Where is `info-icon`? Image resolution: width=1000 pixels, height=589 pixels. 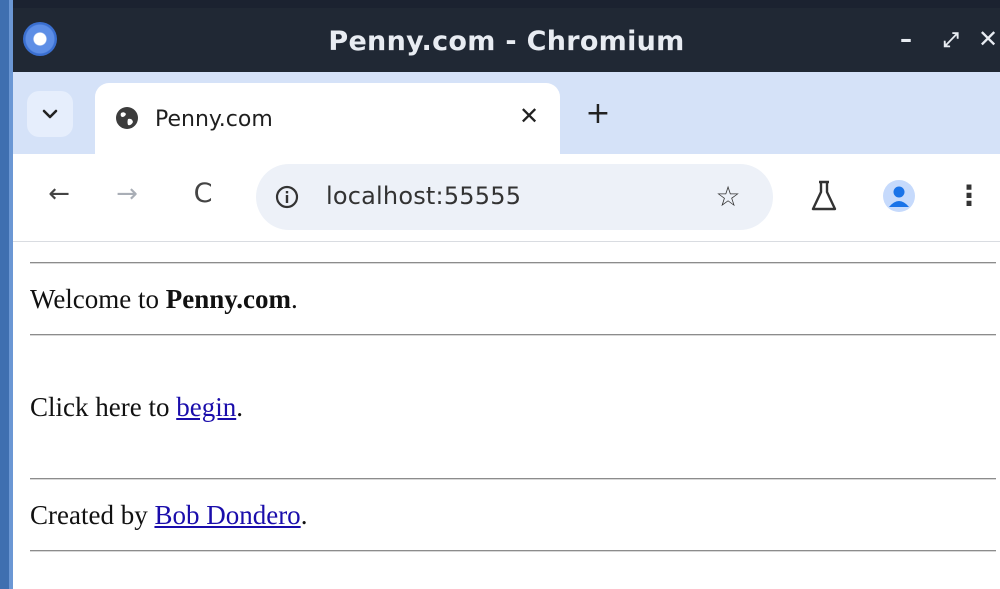 info-icon is located at coordinates (287, 197).